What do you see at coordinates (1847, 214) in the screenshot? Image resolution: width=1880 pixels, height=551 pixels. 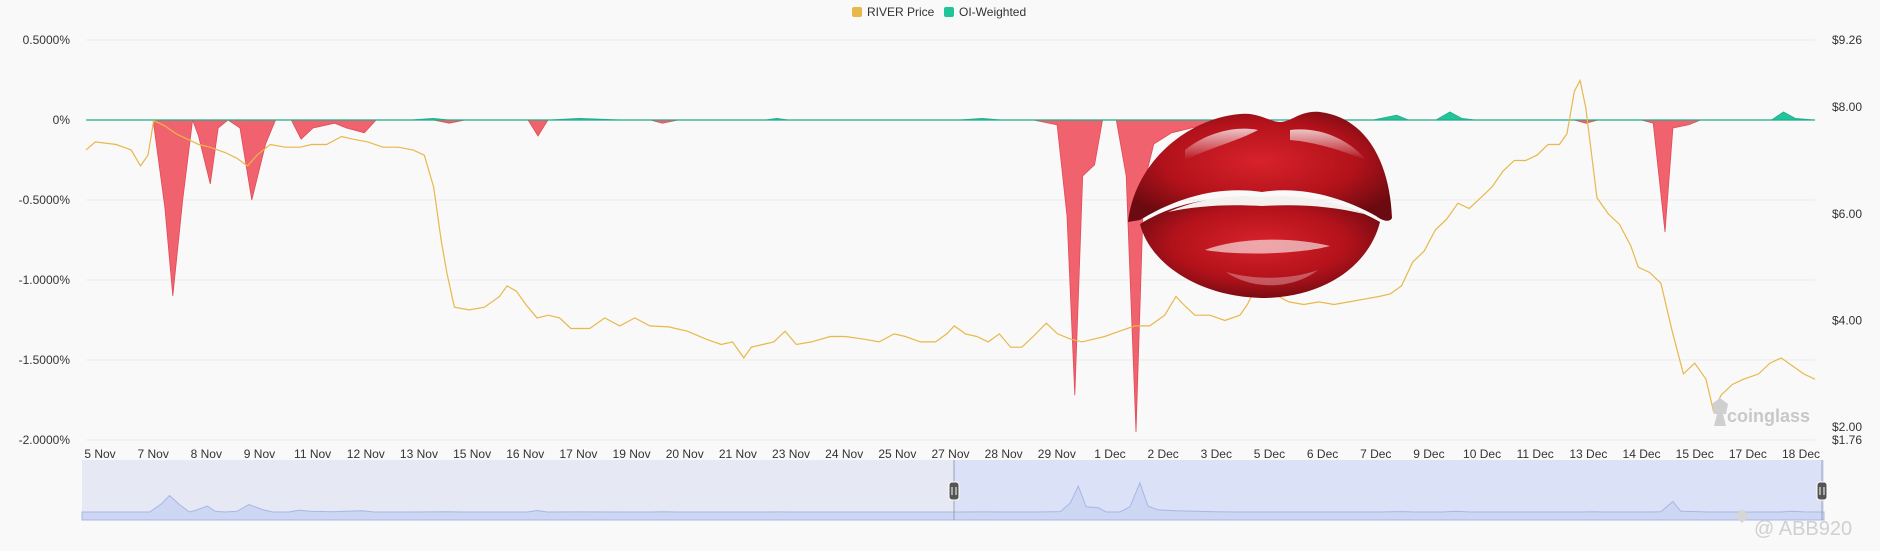 I see `y-right-tick-label: $6.00` at bounding box center [1847, 214].